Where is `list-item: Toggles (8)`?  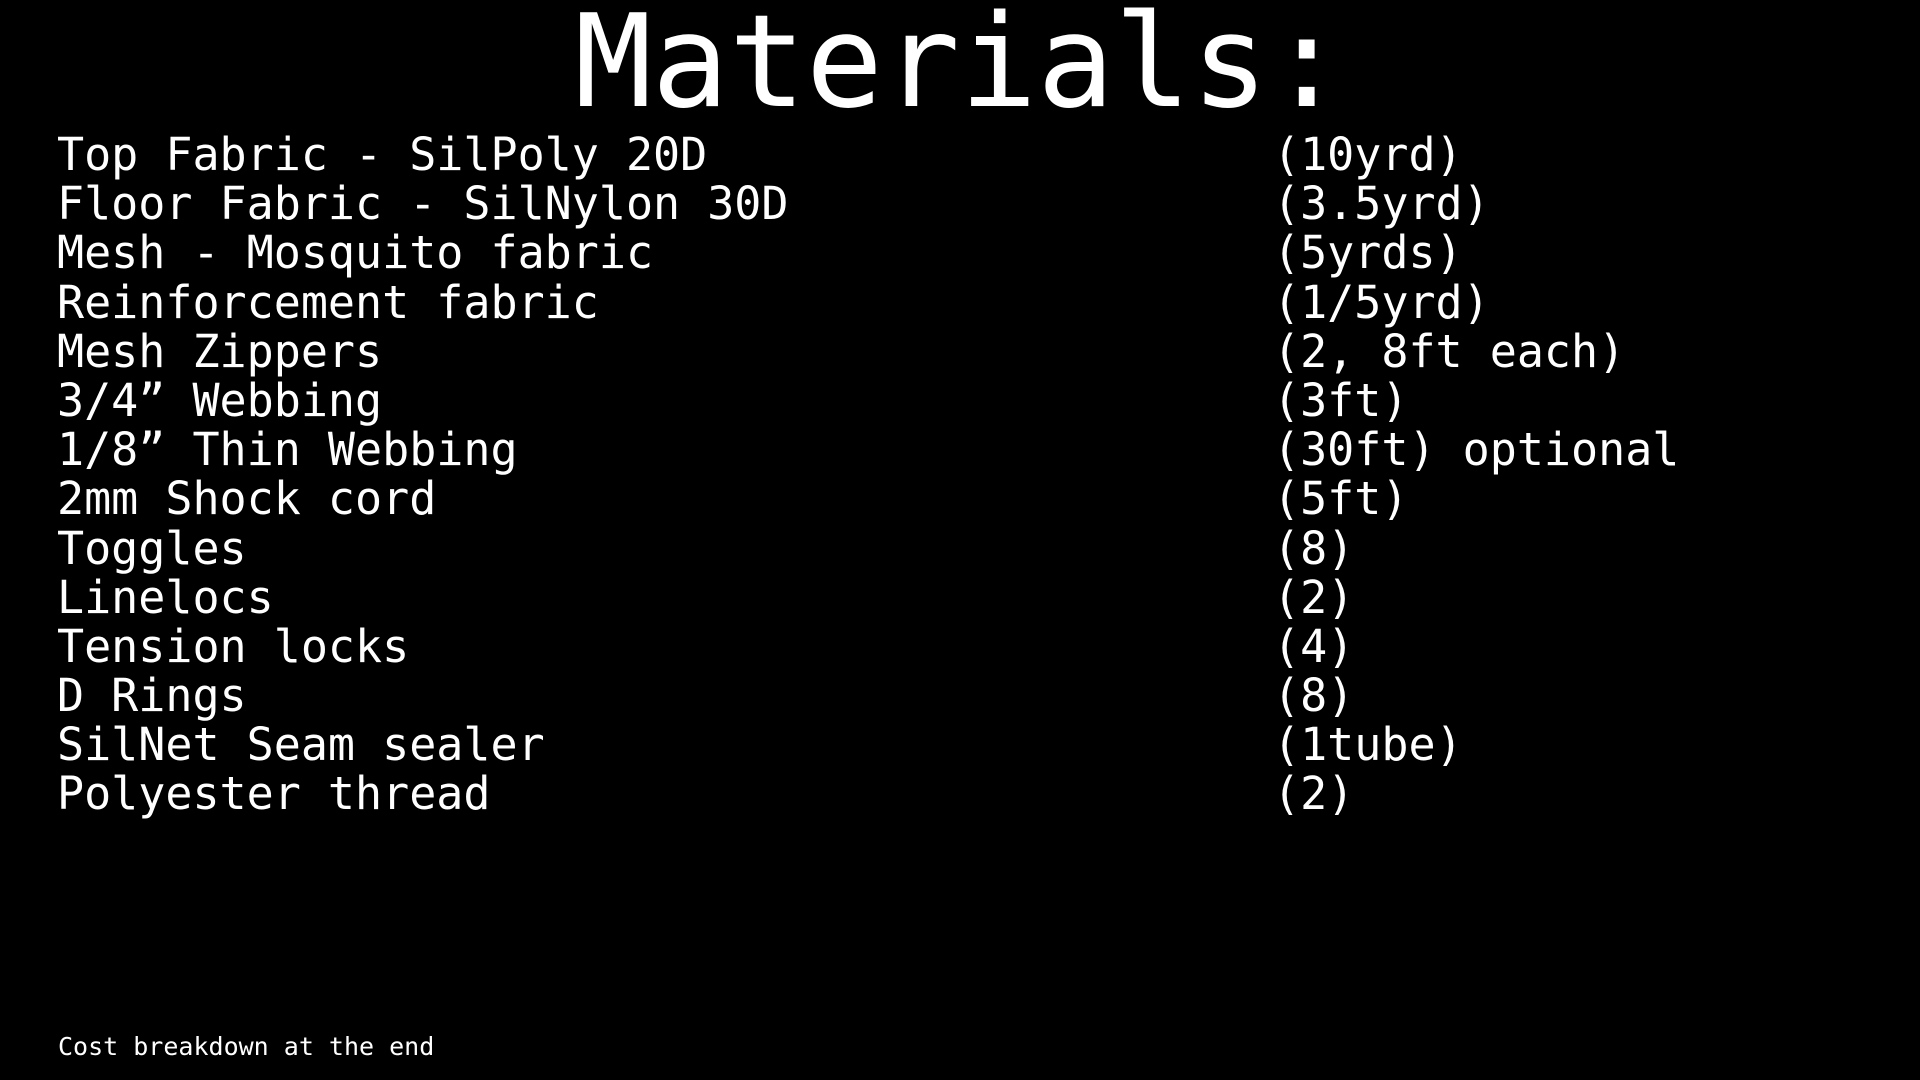 list-item: Toggles (8) is located at coordinates (967, 548).